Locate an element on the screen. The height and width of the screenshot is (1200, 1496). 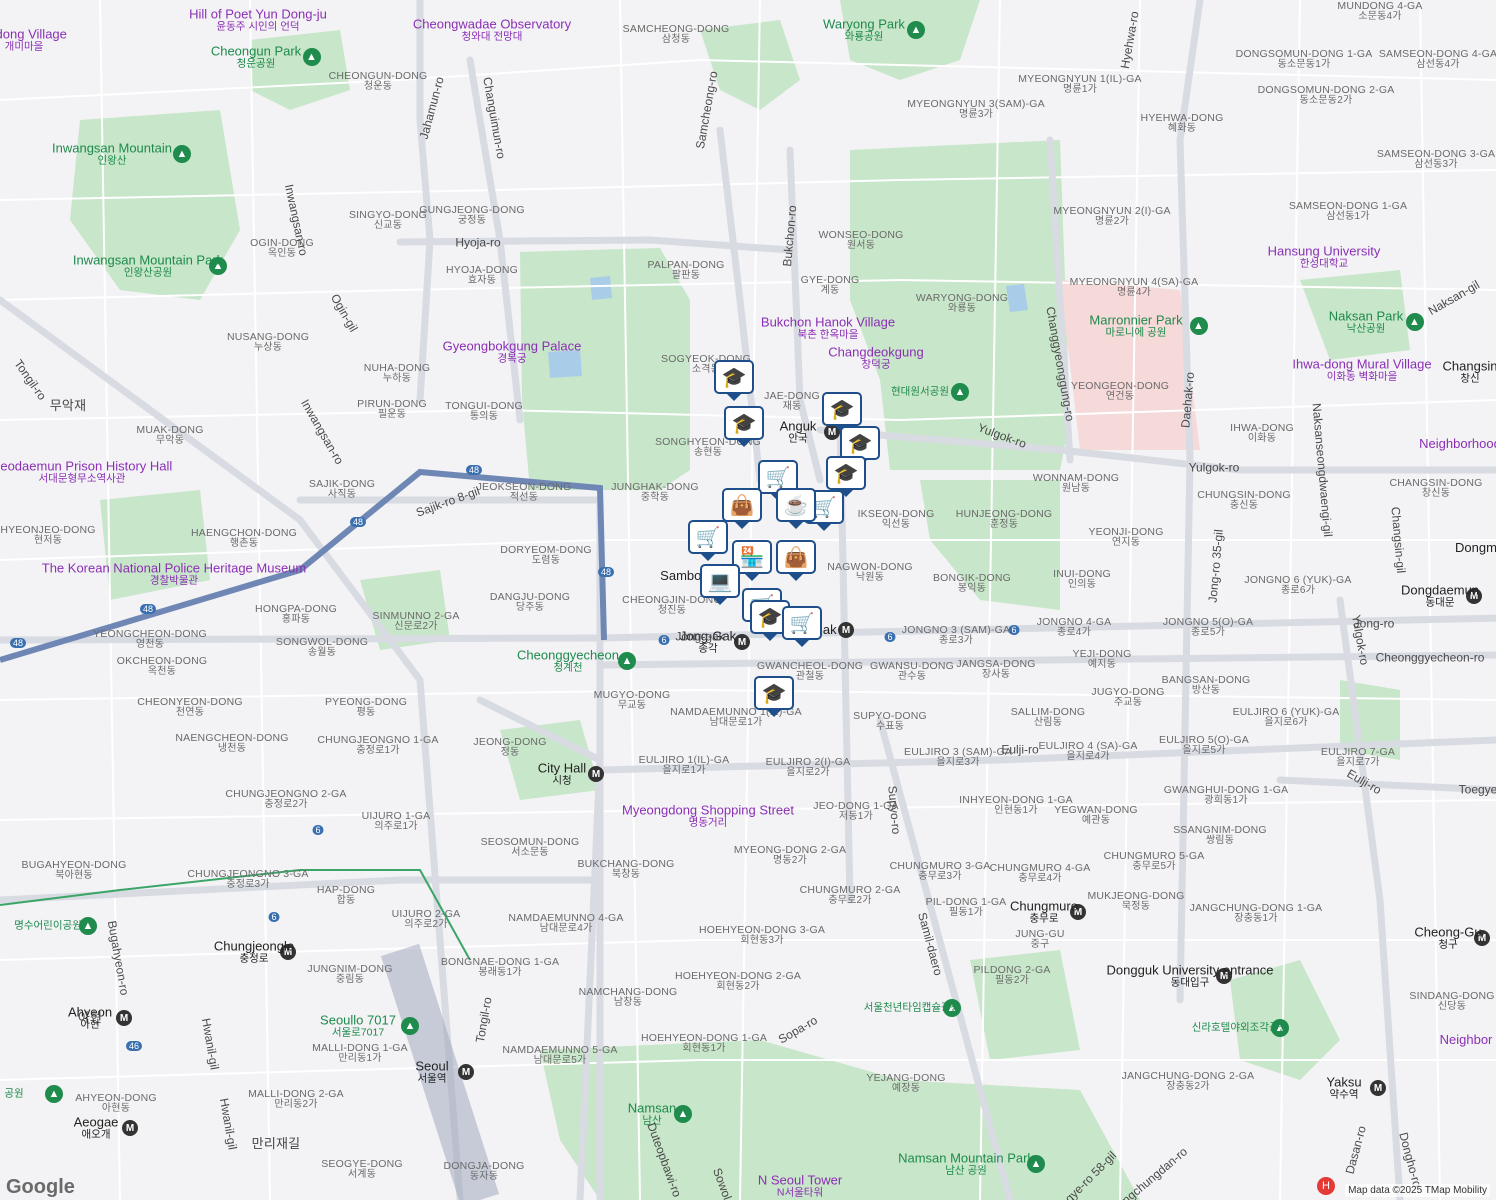
attraction-label: Myeongdong Shopping Street 명동거리 is located at coordinates (708, 816).